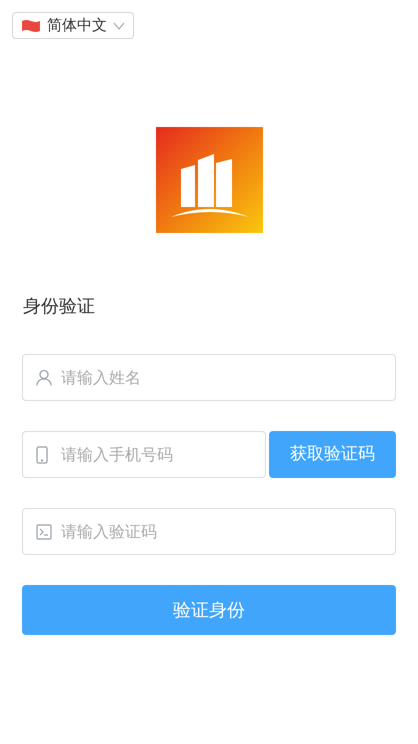  I want to click on language-selector: 简体中文, so click(73, 25).